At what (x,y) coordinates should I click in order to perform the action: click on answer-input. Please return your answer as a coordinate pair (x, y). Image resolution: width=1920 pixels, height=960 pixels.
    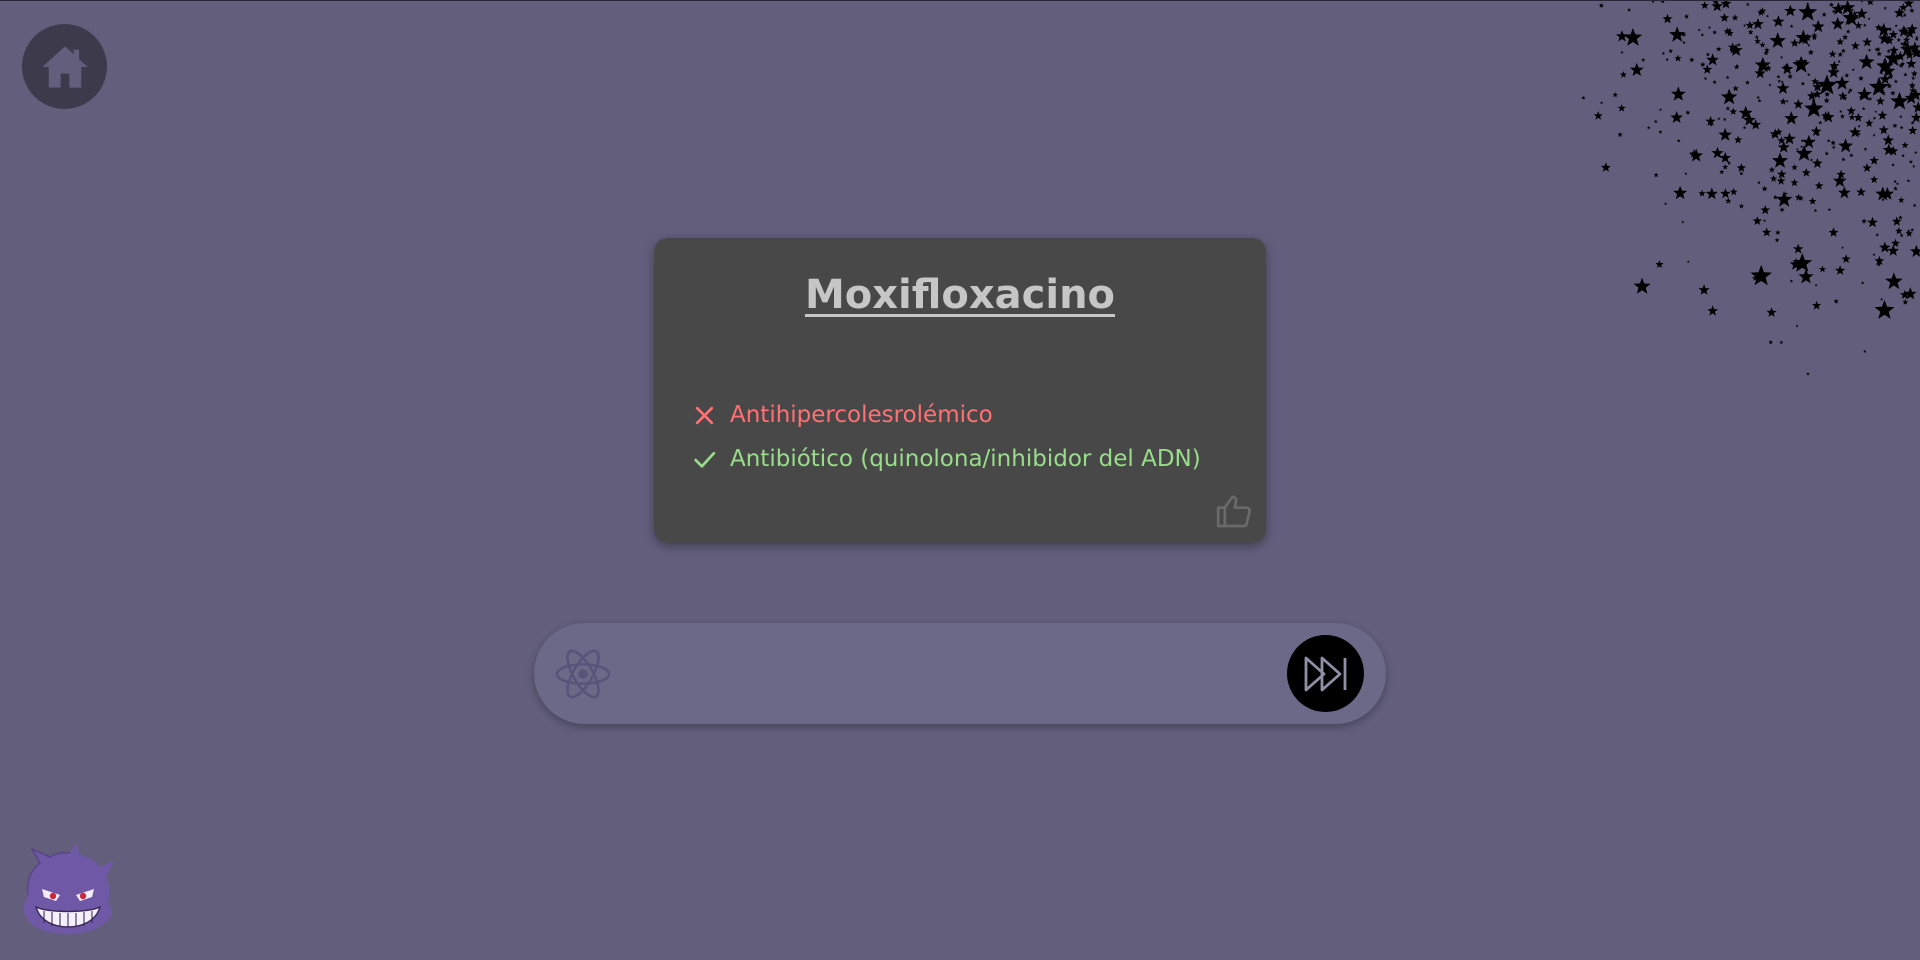
    Looking at the image, I should click on (937, 674).